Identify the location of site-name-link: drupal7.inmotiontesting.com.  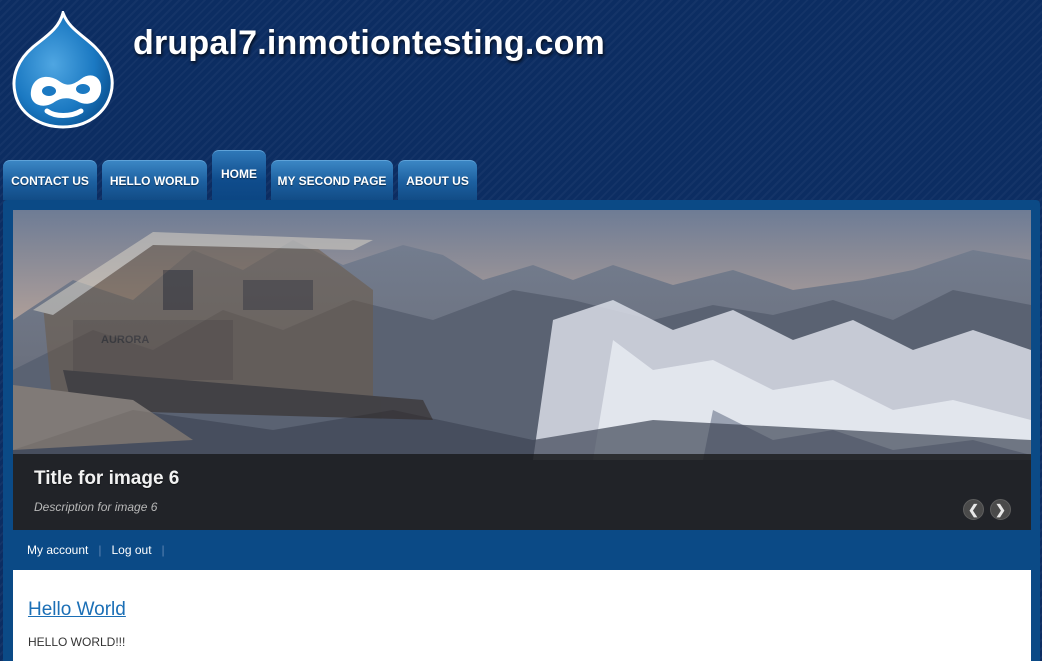
(369, 43).